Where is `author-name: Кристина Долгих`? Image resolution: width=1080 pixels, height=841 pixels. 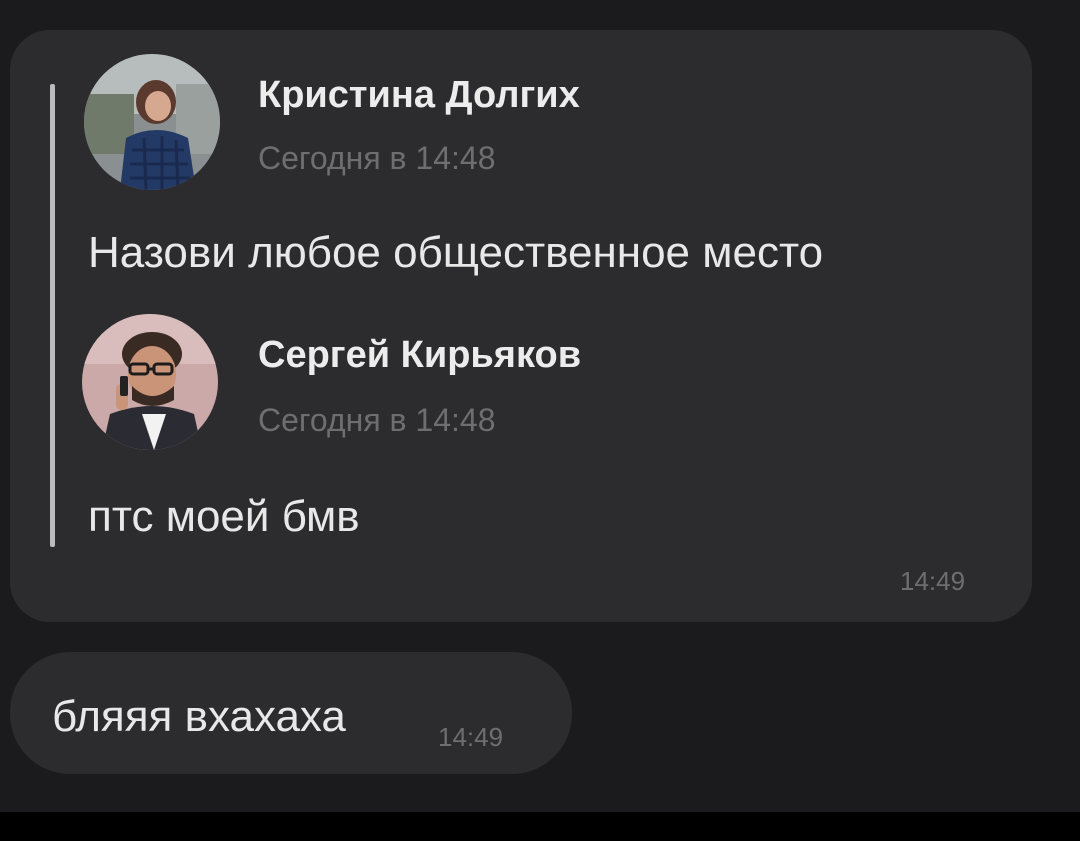
author-name: Кристина Долгих is located at coordinates (419, 95).